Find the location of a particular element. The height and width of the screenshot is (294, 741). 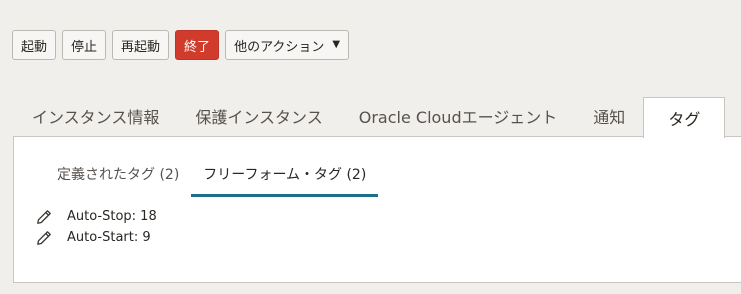

stop-button: 停止 is located at coordinates (84, 45).